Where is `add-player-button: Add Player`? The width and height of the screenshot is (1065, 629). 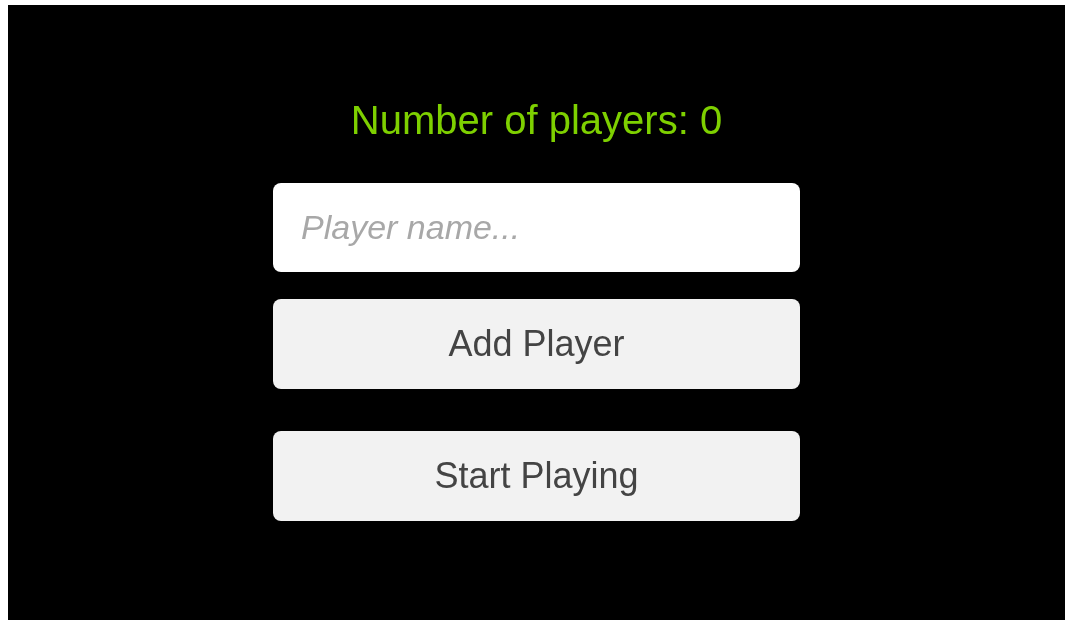 add-player-button: Add Player is located at coordinates (536, 344).